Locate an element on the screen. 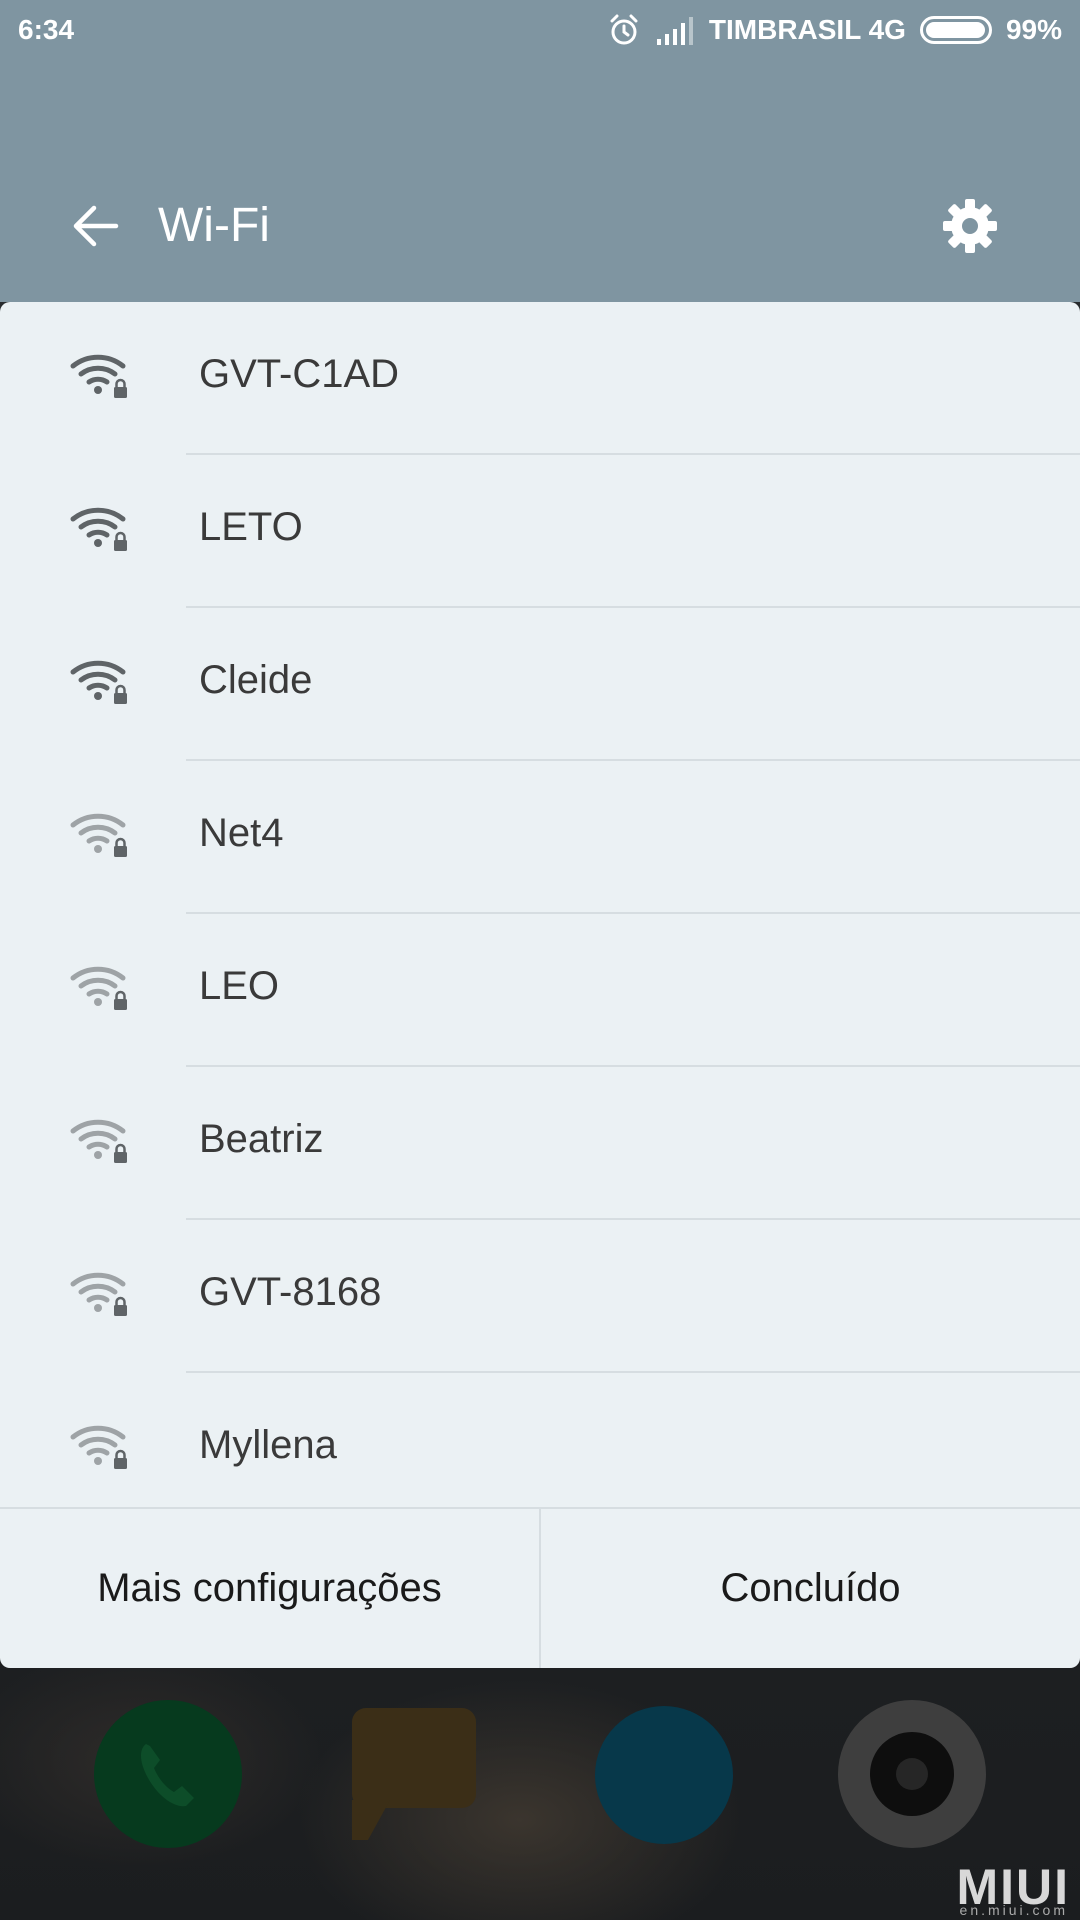 The height and width of the screenshot is (1920, 1080). wifi-network-name: LETO is located at coordinates (251, 527).